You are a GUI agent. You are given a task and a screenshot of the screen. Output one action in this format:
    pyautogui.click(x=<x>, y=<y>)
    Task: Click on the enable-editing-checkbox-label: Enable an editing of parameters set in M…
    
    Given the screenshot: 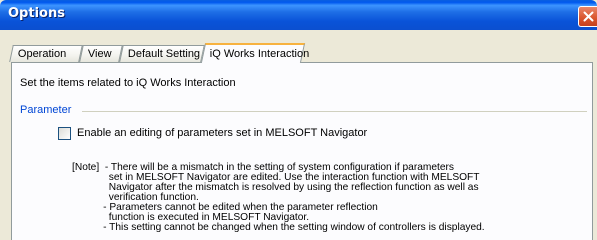 What is the action you would take?
    pyautogui.click(x=222, y=133)
    